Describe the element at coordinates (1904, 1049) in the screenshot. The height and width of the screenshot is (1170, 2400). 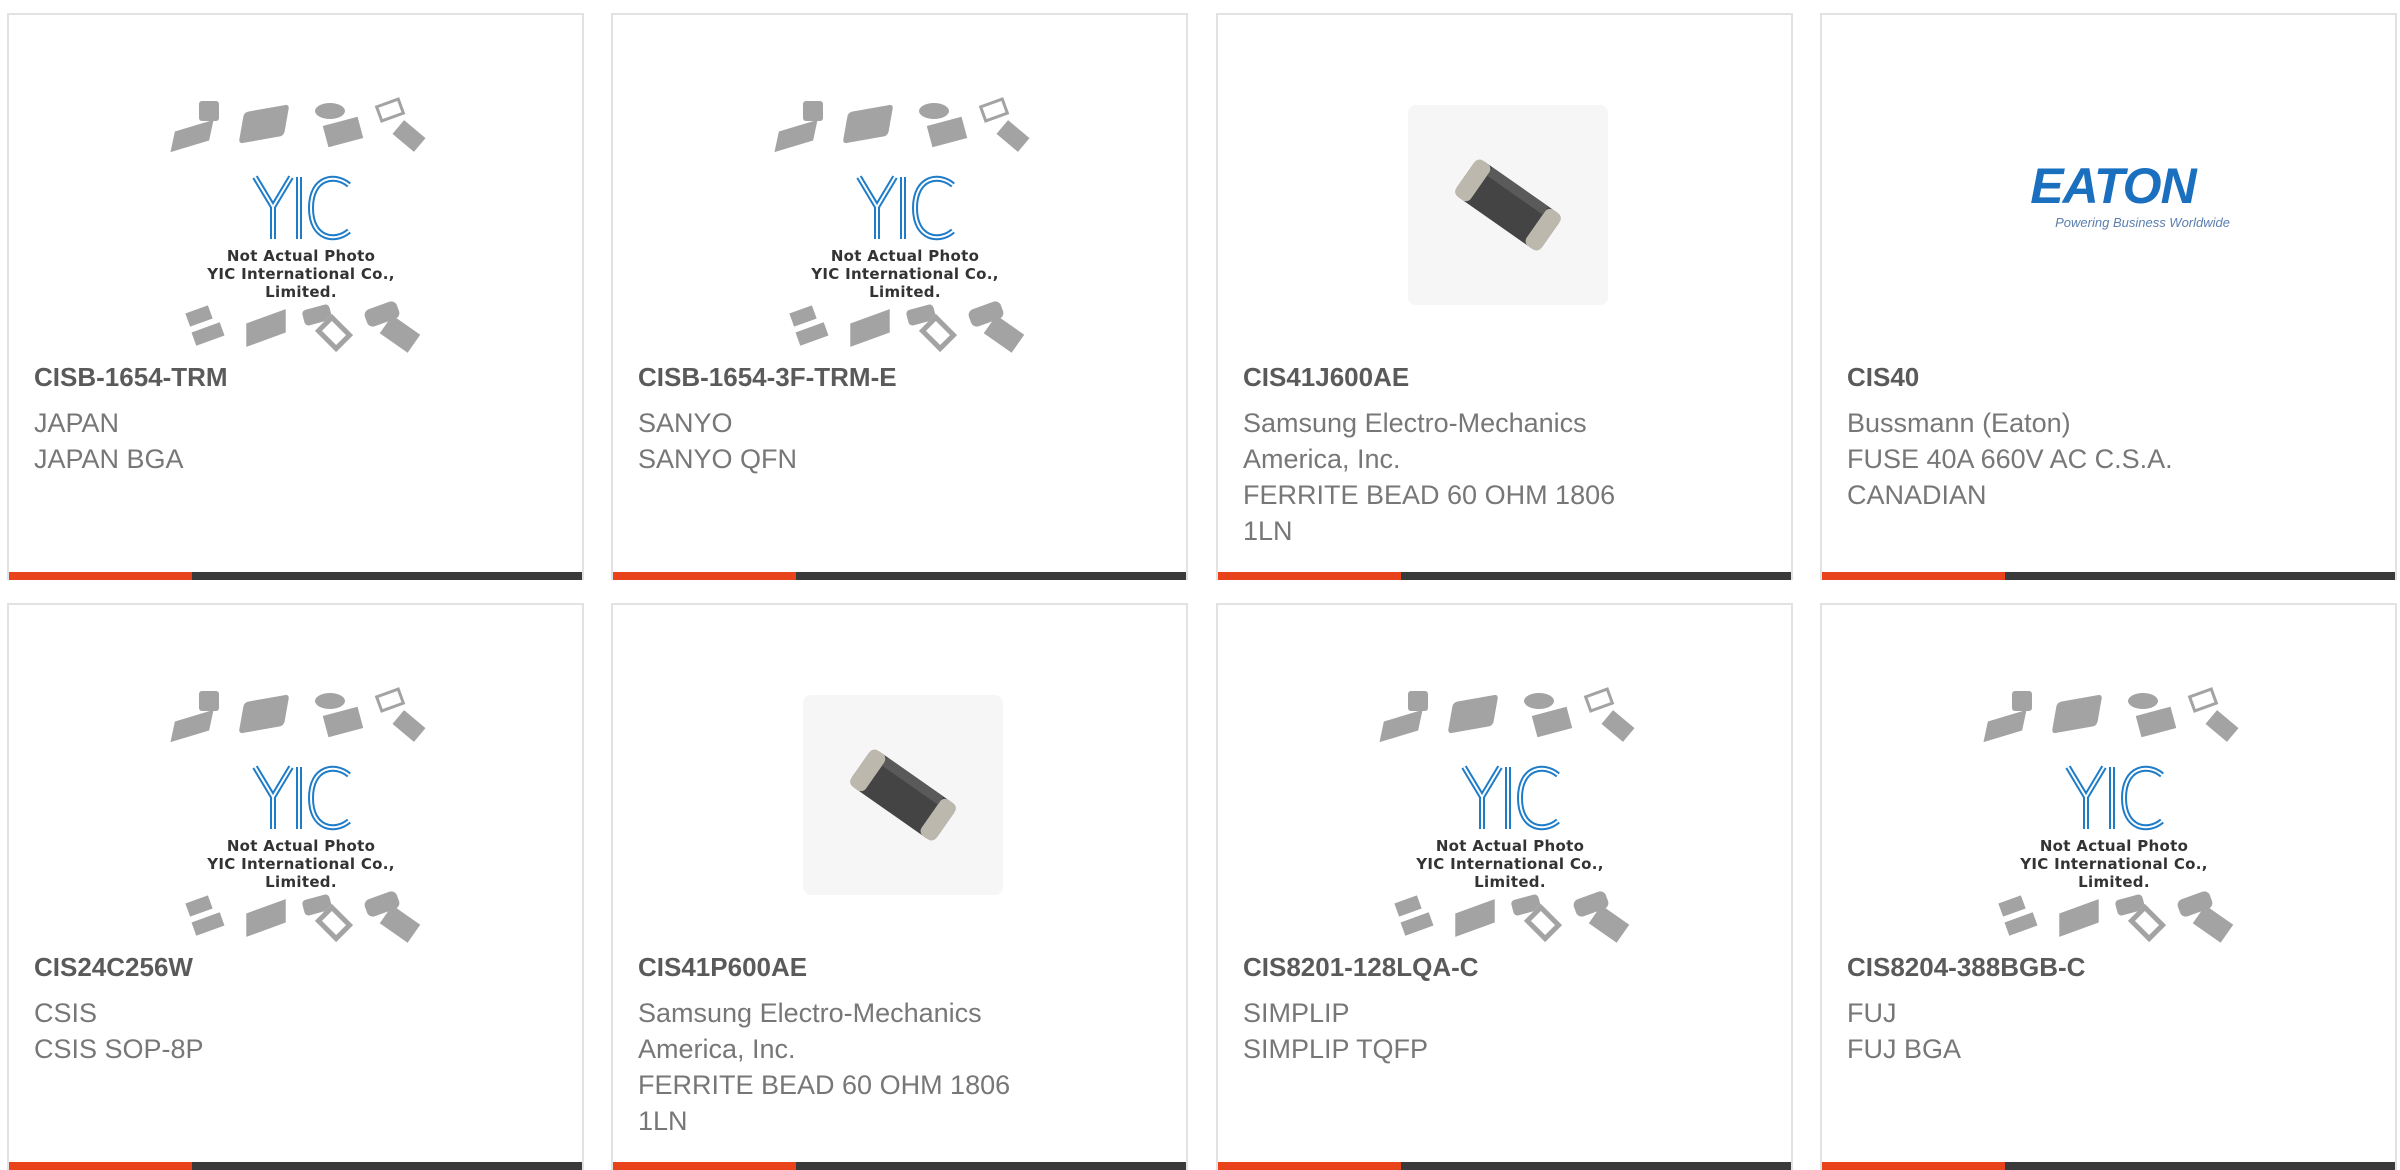
I see `description-line: FUJ BGA` at that location.